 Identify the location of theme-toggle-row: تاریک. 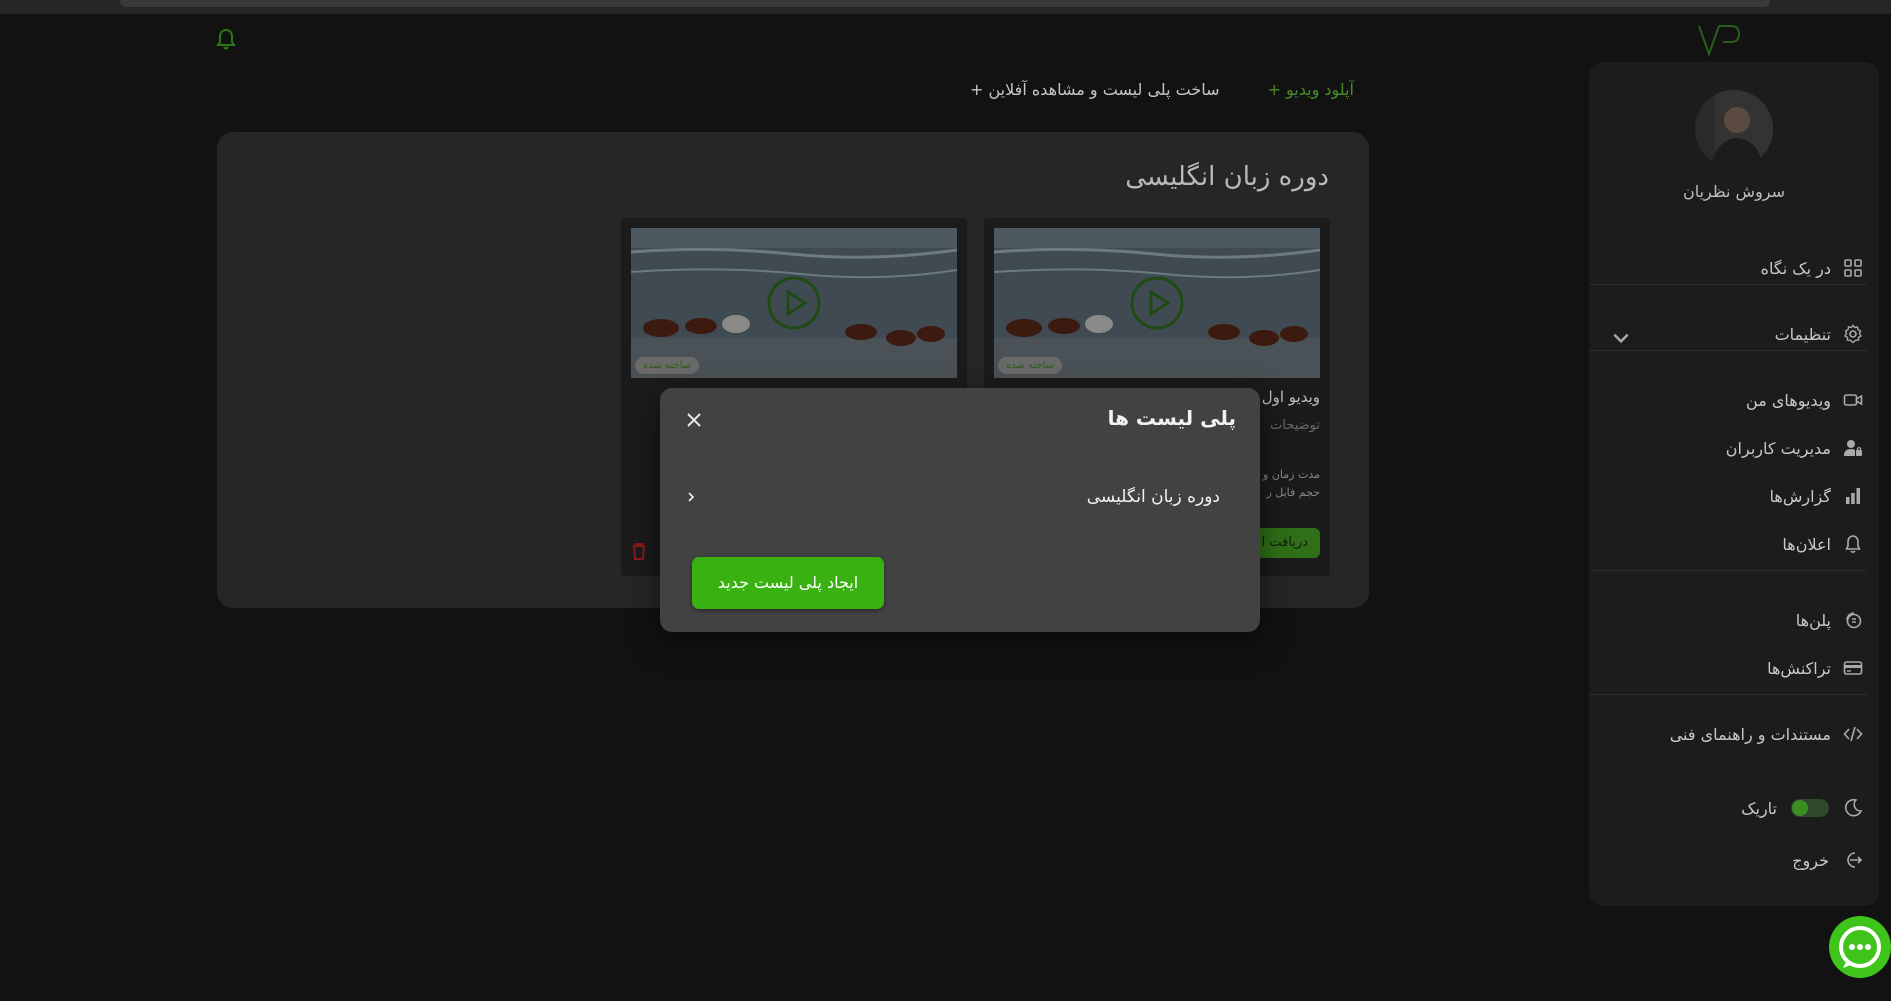
(1734, 808).